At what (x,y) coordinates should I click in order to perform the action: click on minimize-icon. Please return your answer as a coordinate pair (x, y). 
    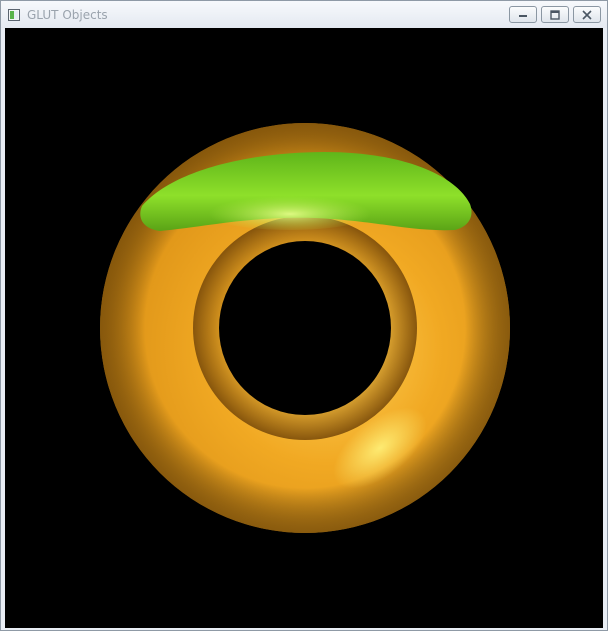
    Looking at the image, I should click on (523, 15).